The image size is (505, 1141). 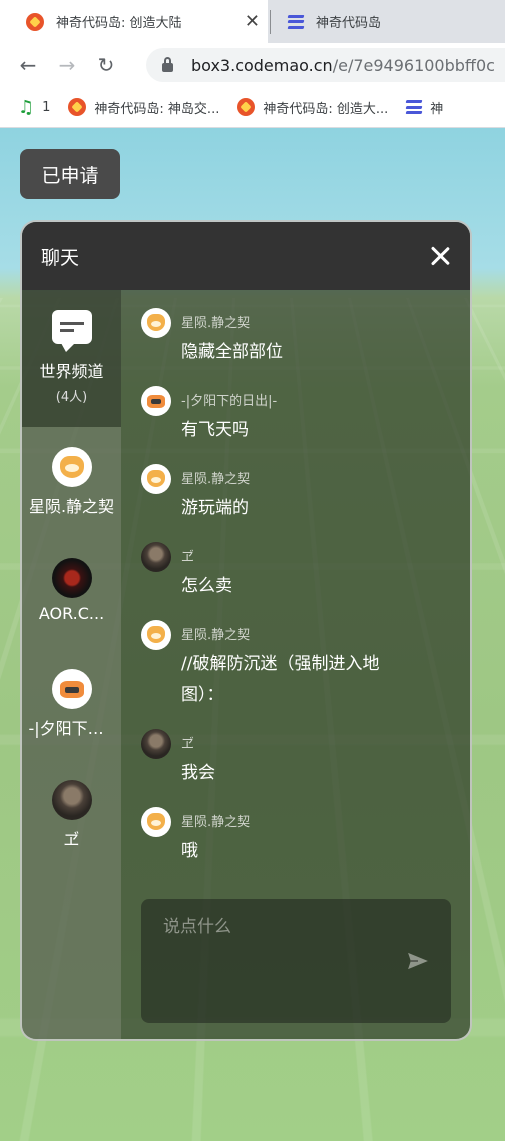 I want to click on user-name: -|夕阳下的日出|-, so click(x=71, y=728).